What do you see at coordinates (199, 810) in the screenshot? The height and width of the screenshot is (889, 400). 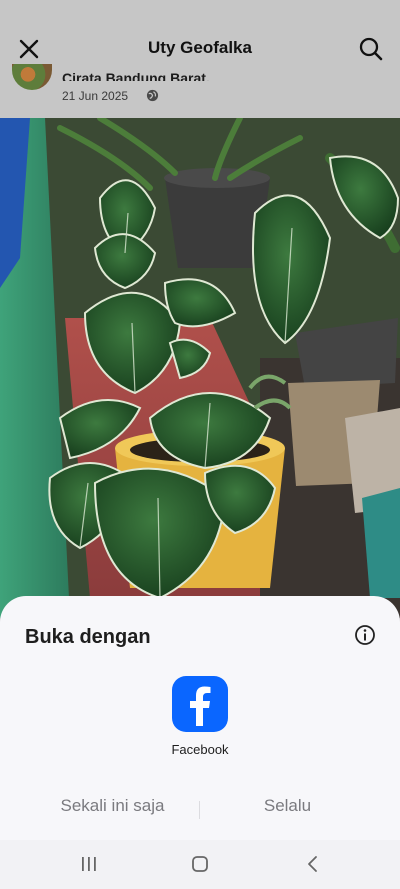 I see `action-divider` at bounding box center [199, 810].